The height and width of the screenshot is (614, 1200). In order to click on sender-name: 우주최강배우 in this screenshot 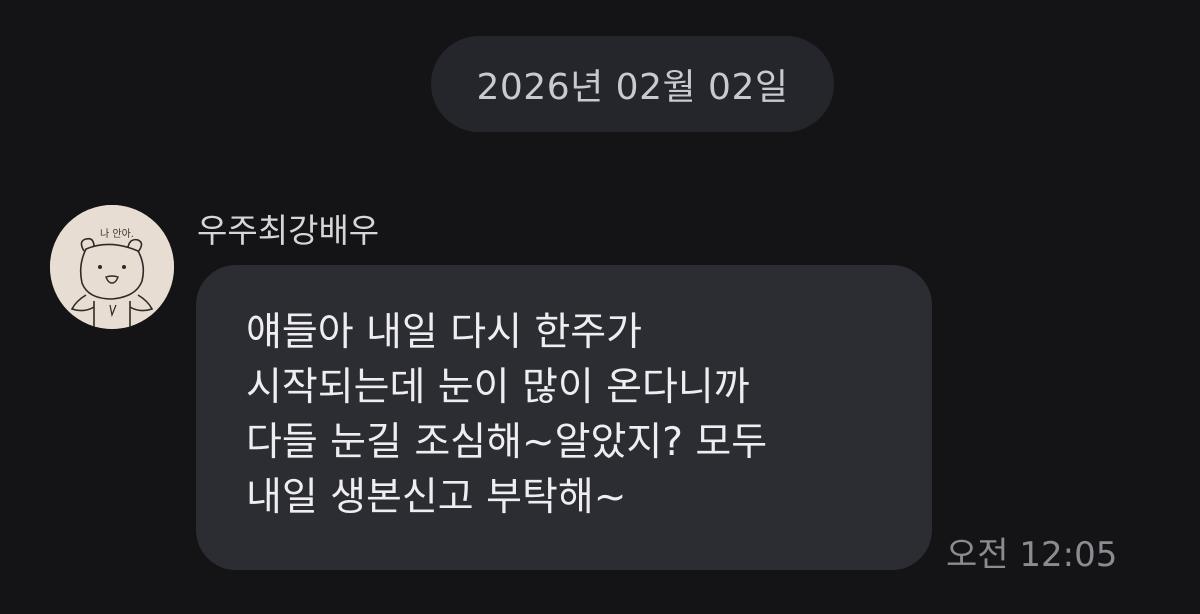, I will do `click(288, 230)`.